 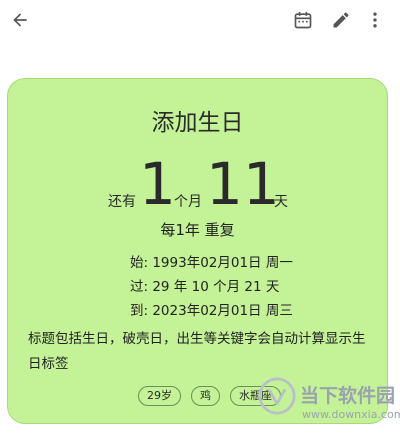 I want to click on more-options-button, so click(x=375, y=20).